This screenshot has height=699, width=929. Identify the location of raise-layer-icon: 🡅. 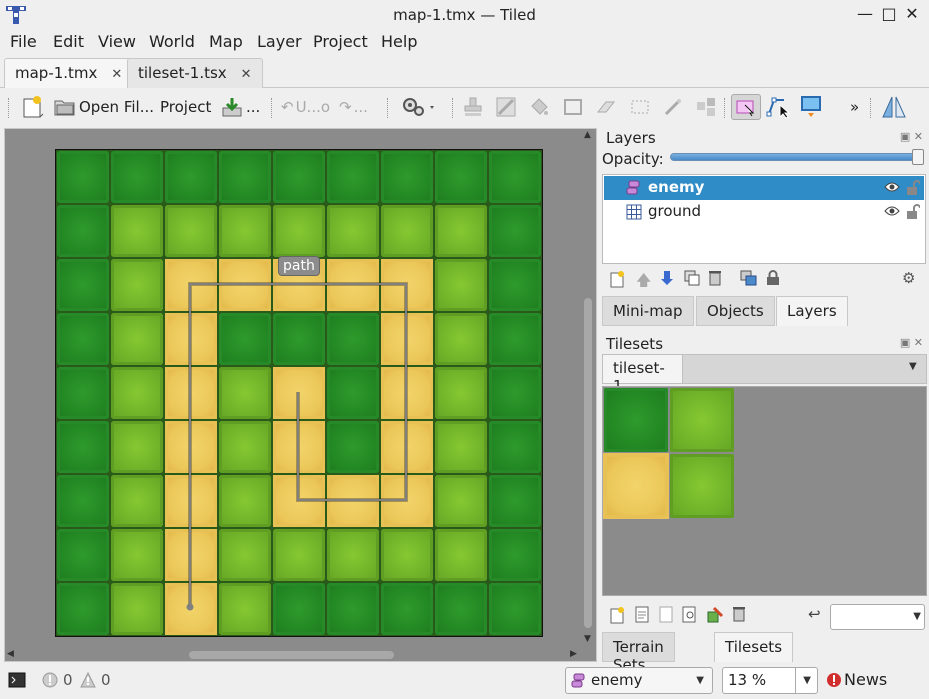
(643, 282).